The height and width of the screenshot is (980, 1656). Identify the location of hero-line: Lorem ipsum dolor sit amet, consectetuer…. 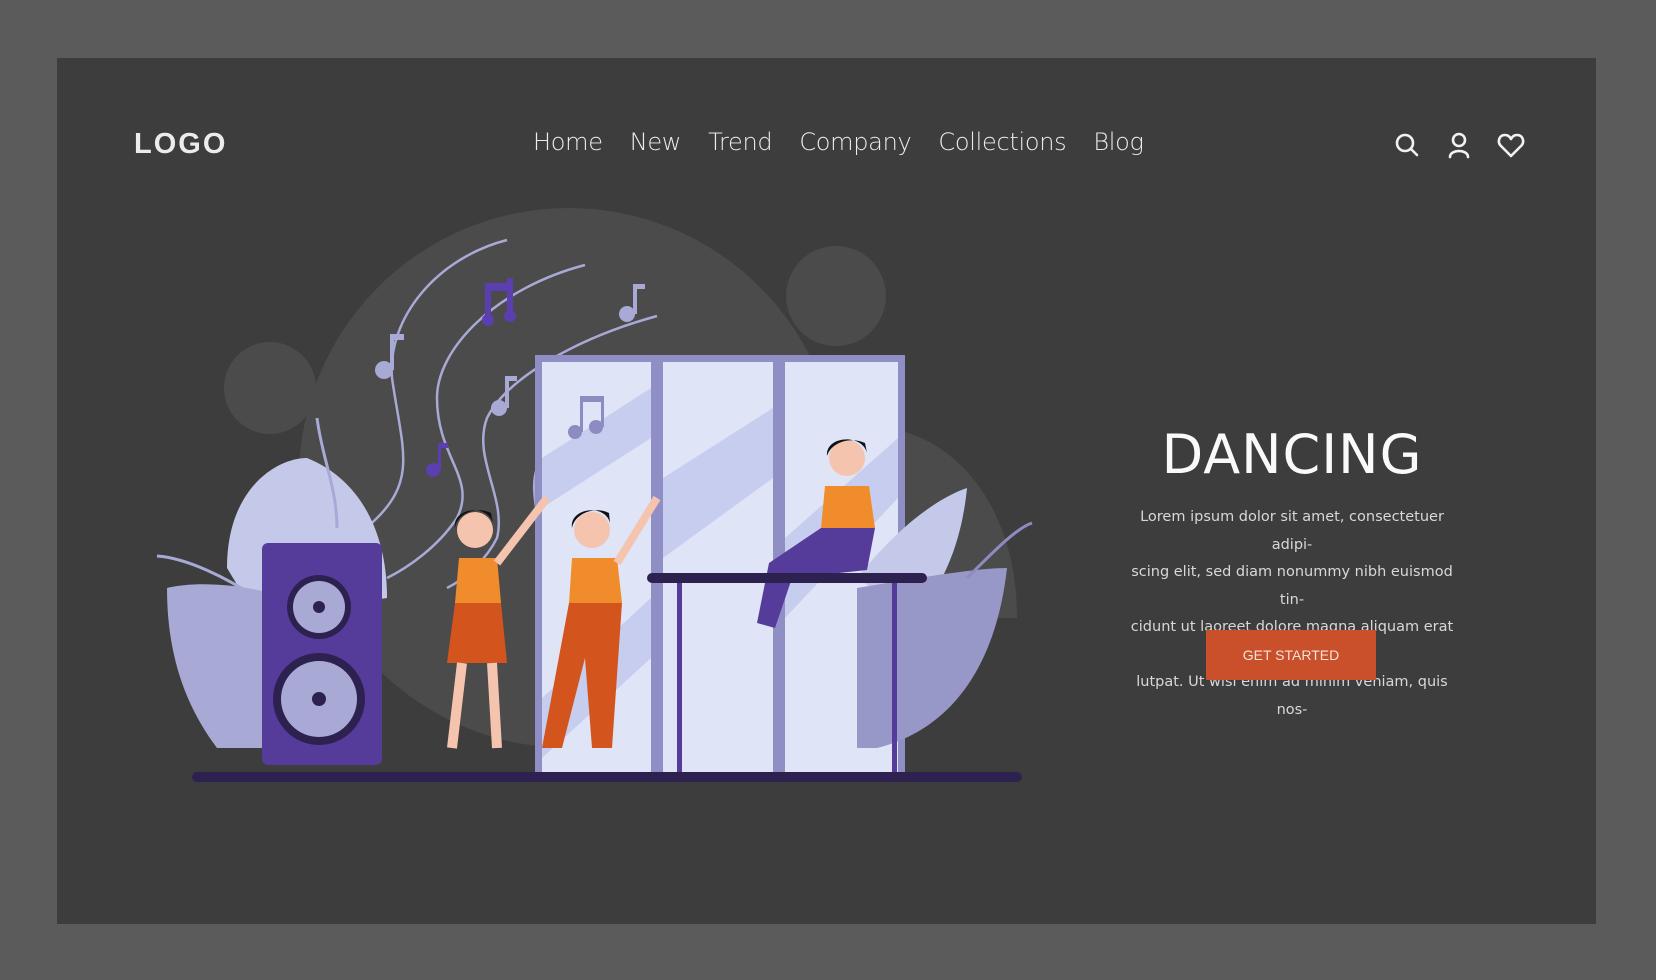
(1292, 531).